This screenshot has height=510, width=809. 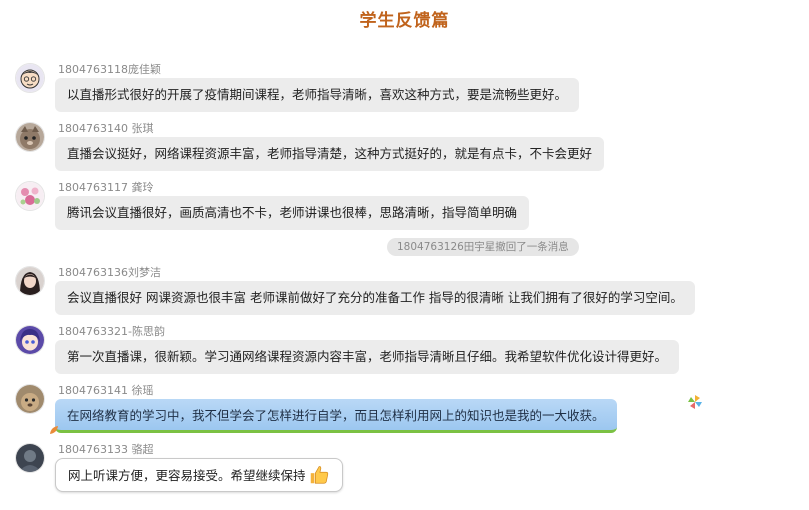 What do you see at coordinates (483, 247) in the screenshot?
I see `recall-notice: 1804763126田宇星撤回了一条消息` at bounding box center [483, 247].